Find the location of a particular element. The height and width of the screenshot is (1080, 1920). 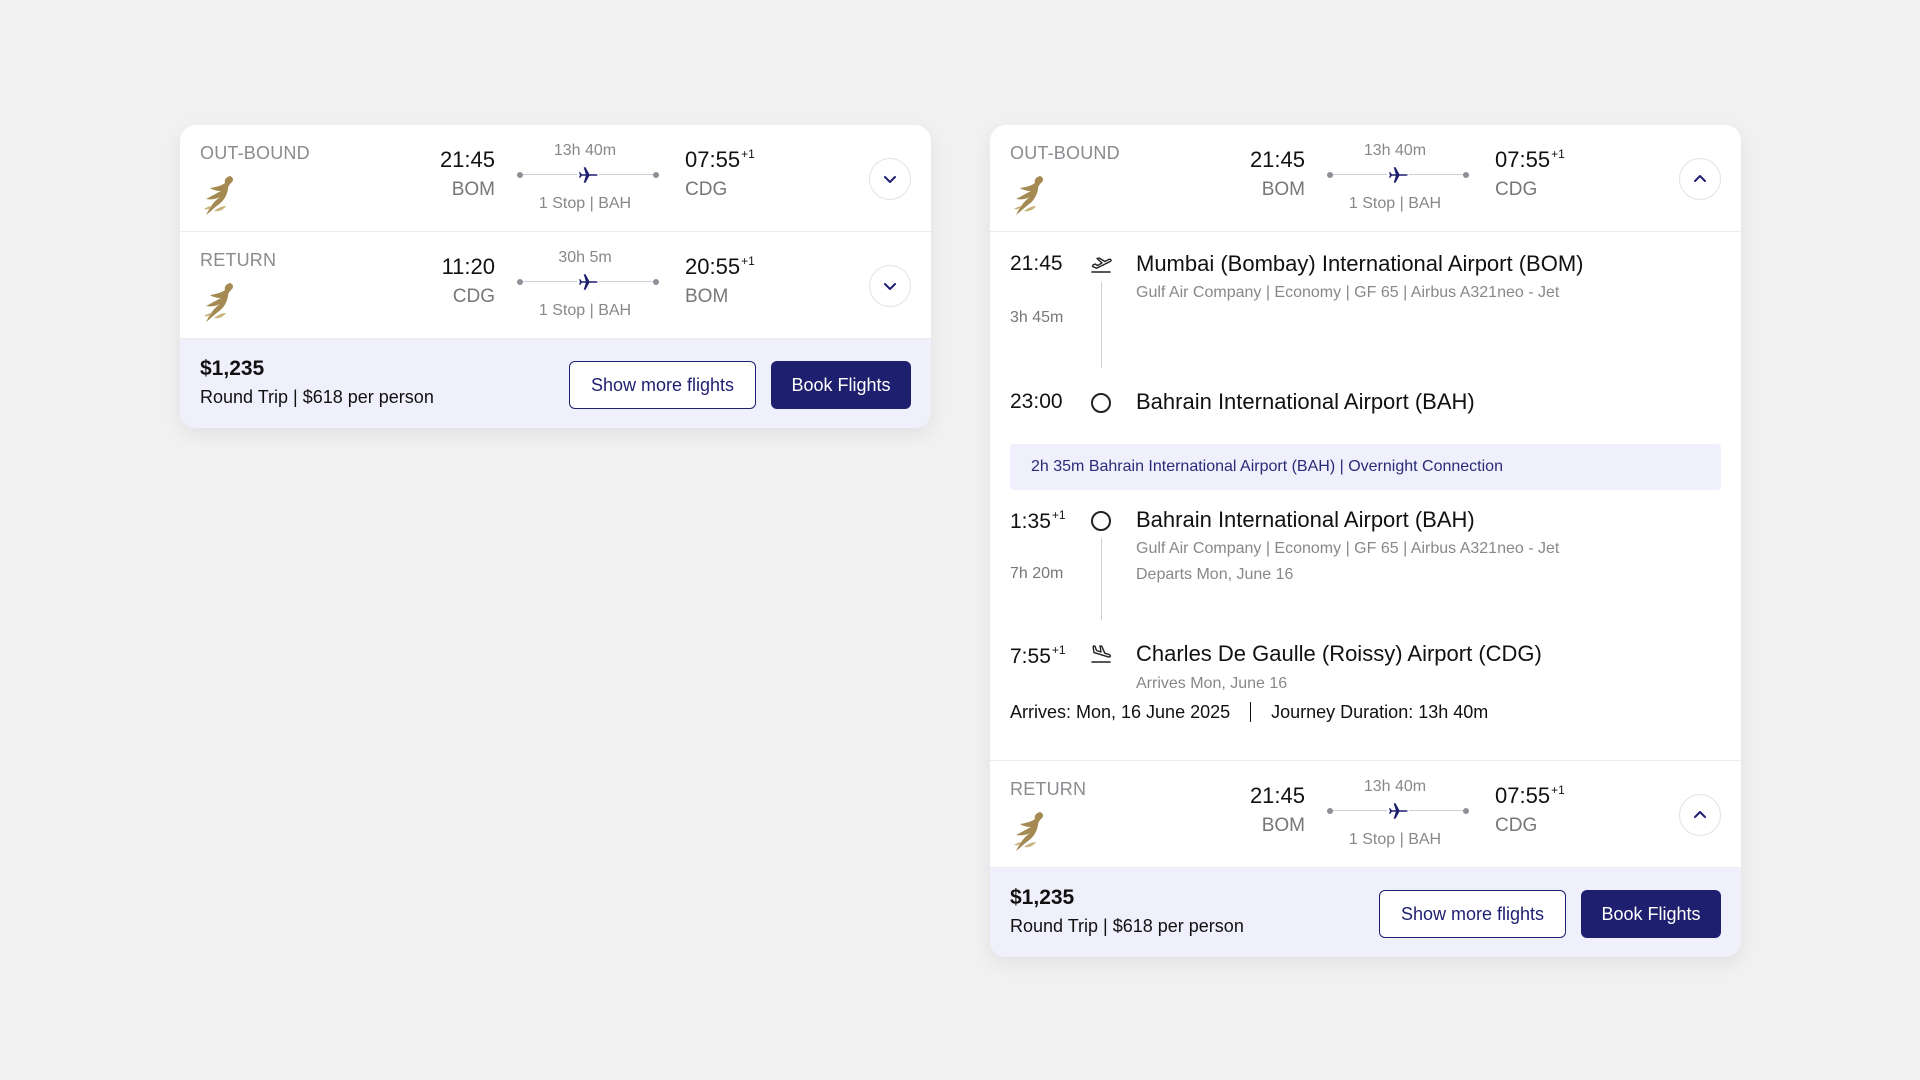

segment-duration: 7h 20m is located at coordinates (1037, 573).